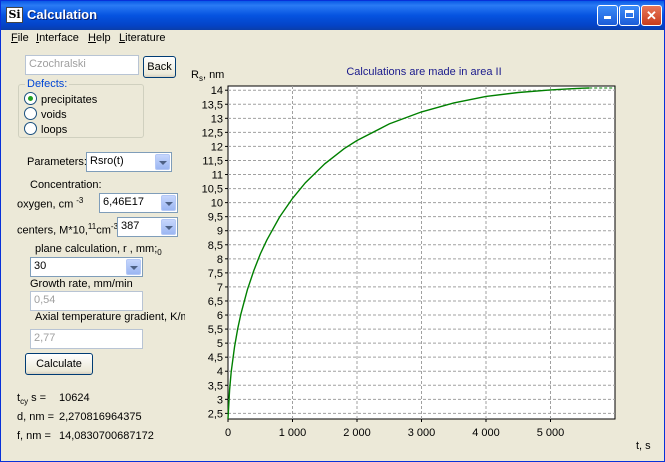 This screenshot has width=665, height=462. What do you see at coordinates (215, 218) in the screenshot?
I see `y-tick-label: 9,5` at bounding box center [215, 218].